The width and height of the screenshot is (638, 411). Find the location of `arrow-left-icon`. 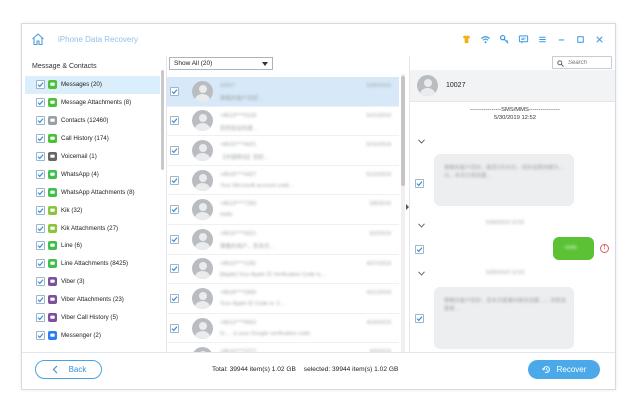

arrow-left-icon is located at coordinates (54, 369).